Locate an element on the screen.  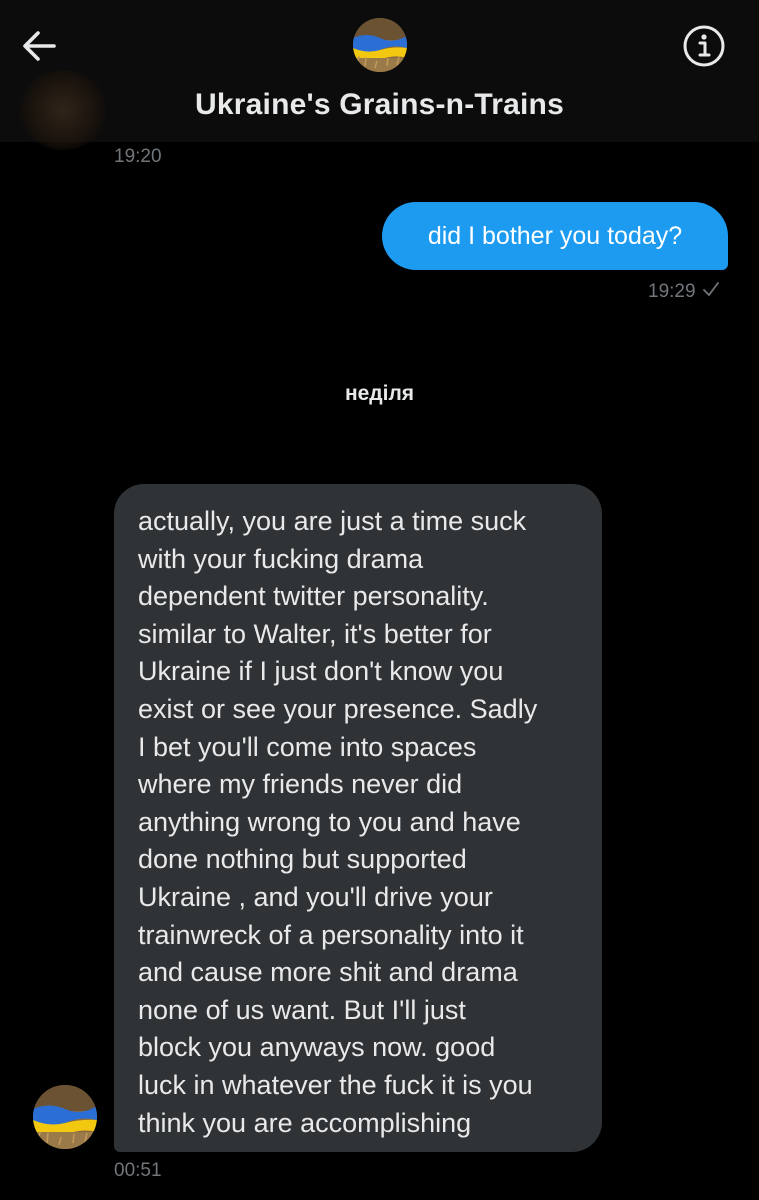
back-button is located at coordinates (40, 46).